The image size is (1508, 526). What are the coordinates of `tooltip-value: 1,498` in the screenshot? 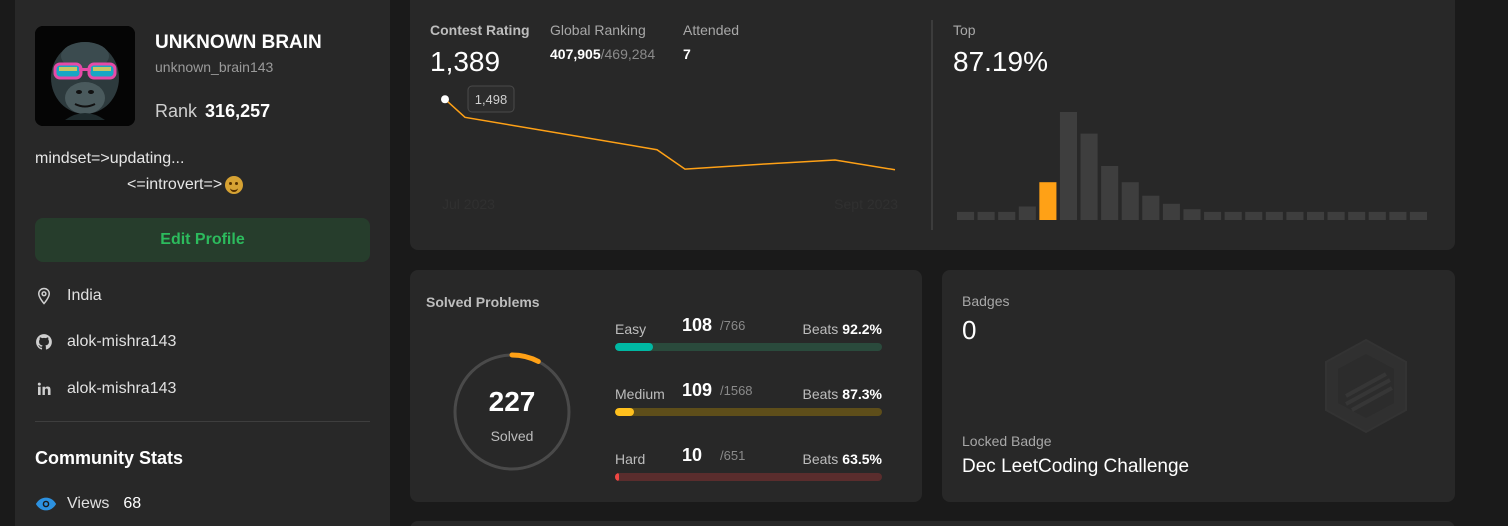 It's located at (491, 99).